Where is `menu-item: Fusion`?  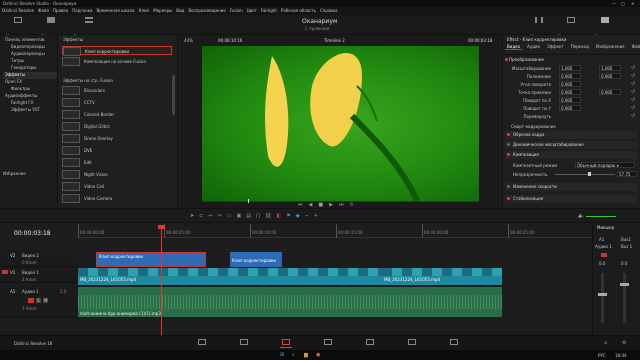
menu-item: Fusion is located at coordinates (236, 10).